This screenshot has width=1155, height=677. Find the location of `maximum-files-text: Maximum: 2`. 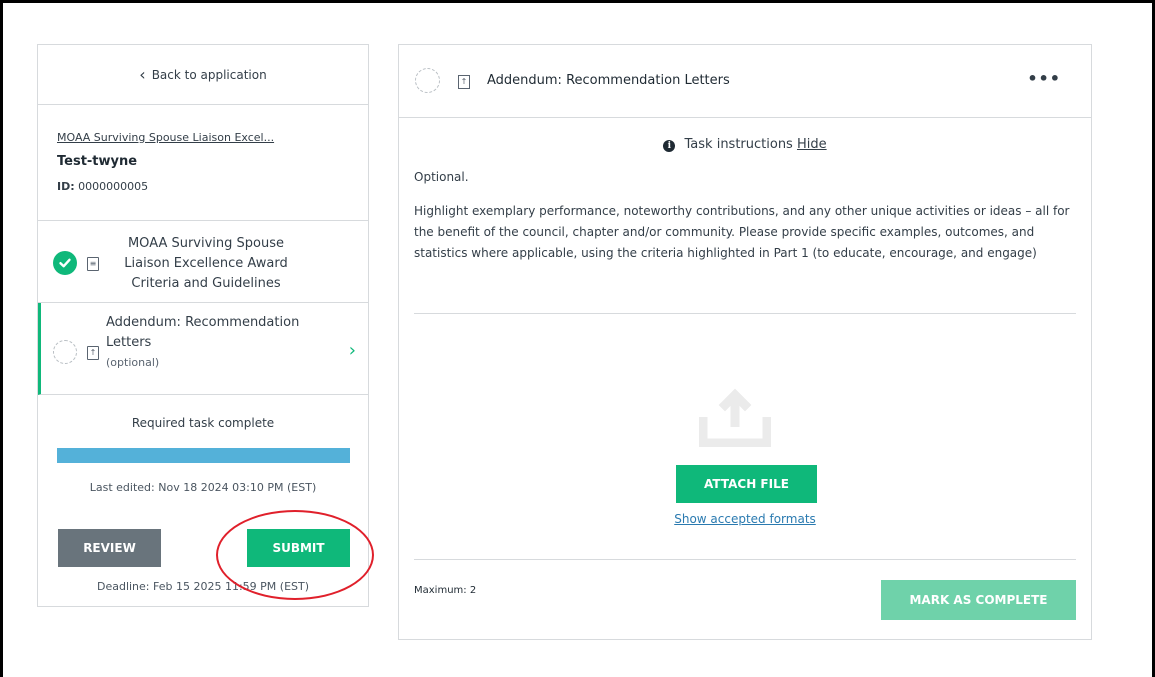

maximum-files-text: Maximum: 2 is located at coordinates (445, 590).